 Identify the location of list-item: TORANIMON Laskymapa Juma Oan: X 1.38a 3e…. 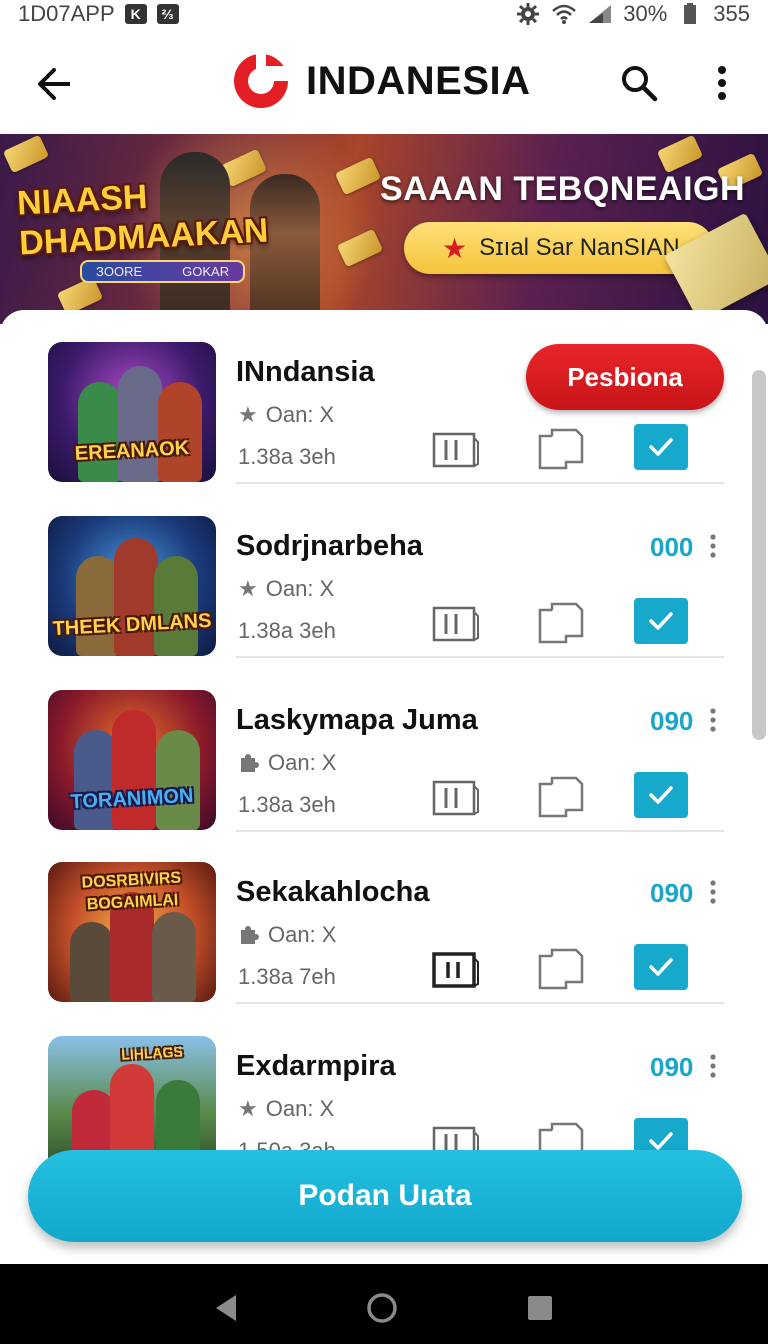
(370, 745).